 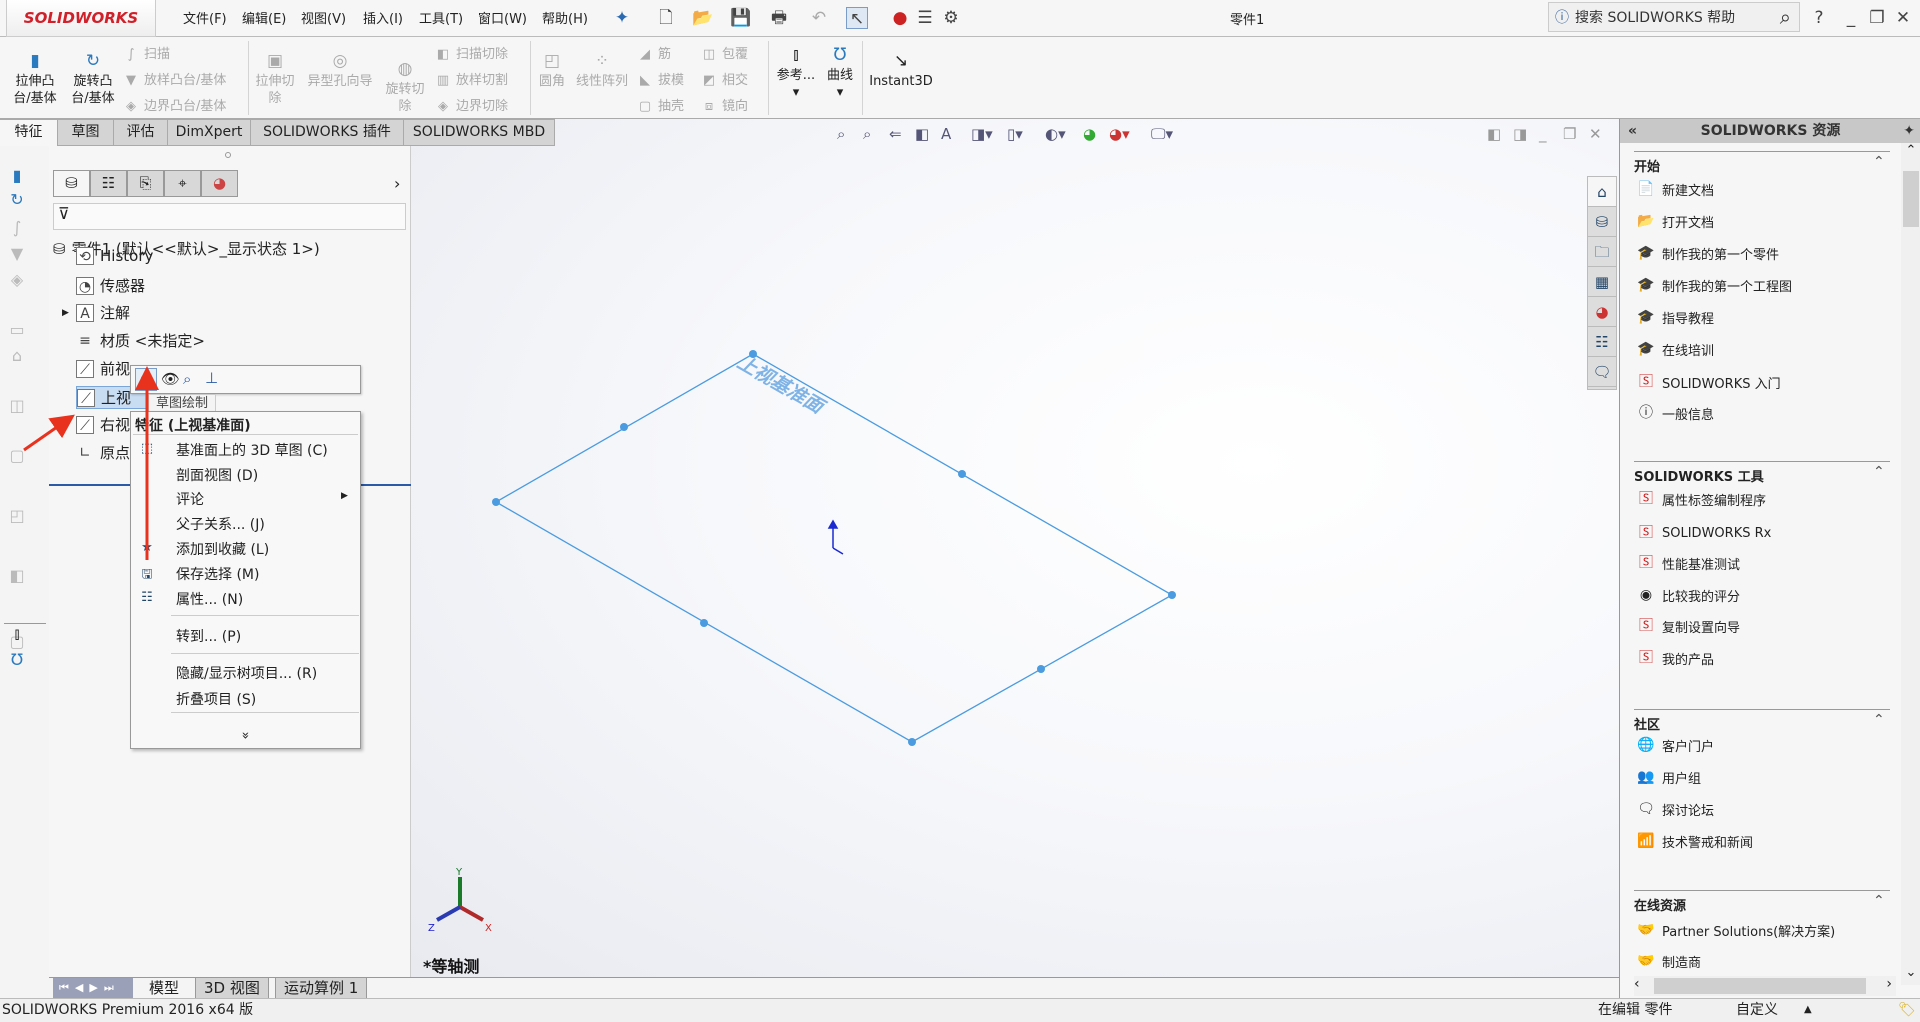 What do you see at coordinates (17, 331) in the screenshot?
I see `surface-icon: ▭` at bounding box center [17, 331].